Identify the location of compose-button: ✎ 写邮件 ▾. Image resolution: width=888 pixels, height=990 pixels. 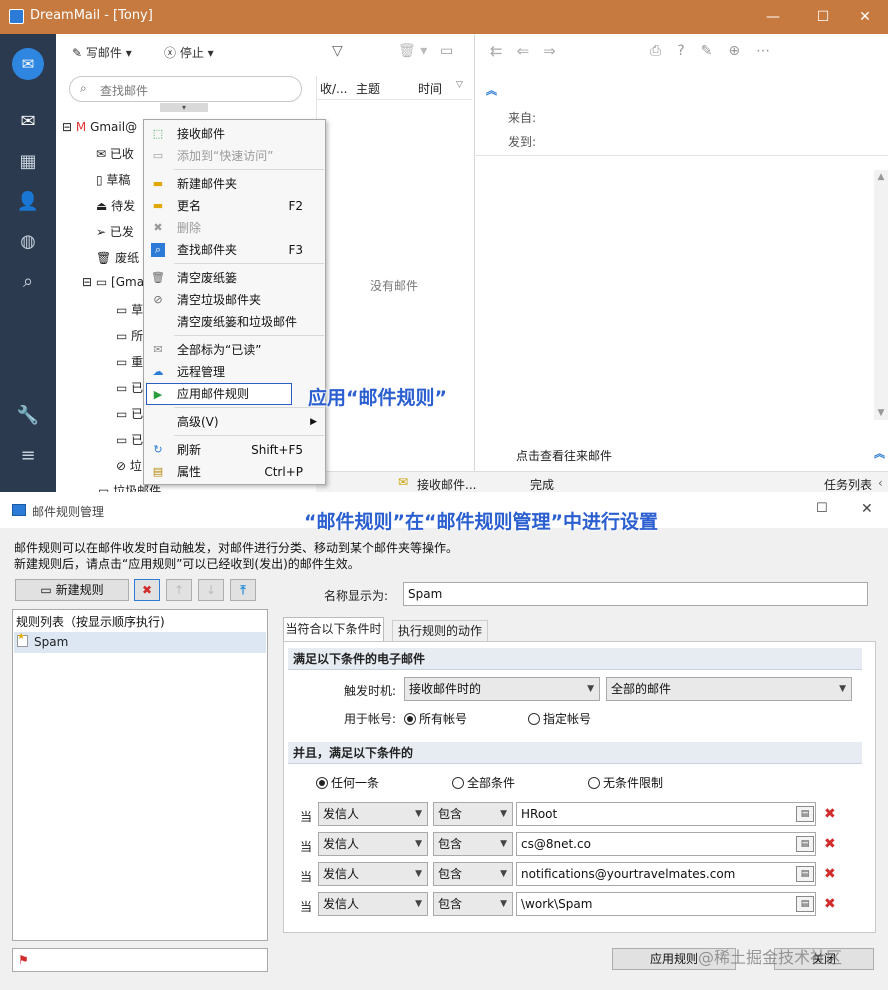
(102, 52).